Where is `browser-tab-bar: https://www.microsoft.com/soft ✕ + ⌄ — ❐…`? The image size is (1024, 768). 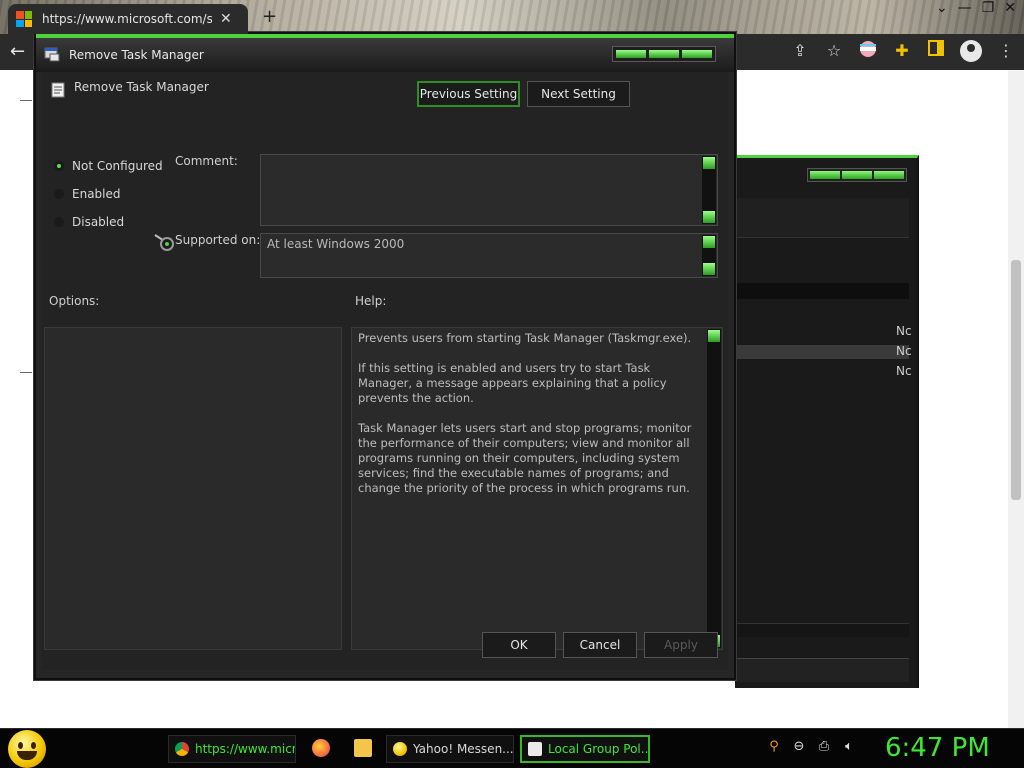
browser-tab-bar: https://www.microsoft.com/soft ✕ + ⌄ — ❐… is located at coordinates (512, 17).